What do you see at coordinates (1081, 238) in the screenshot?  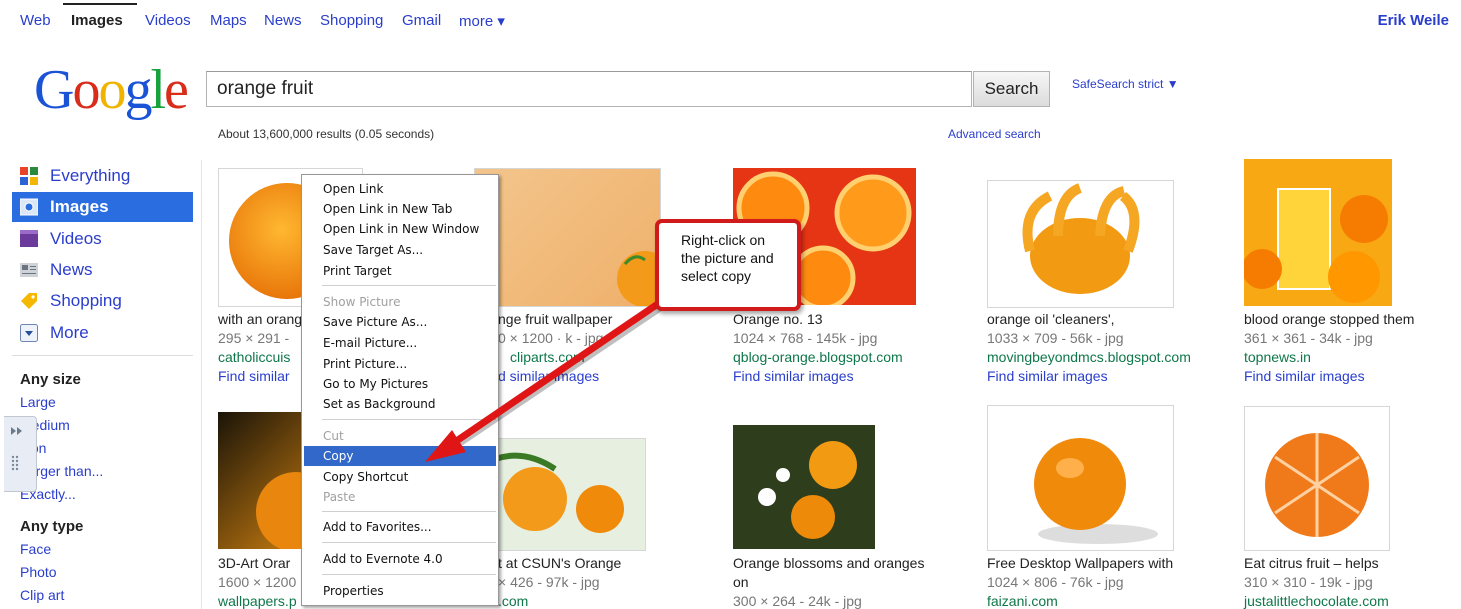 I see `peeled-orange-photo` at bounding box center [1081, 238].